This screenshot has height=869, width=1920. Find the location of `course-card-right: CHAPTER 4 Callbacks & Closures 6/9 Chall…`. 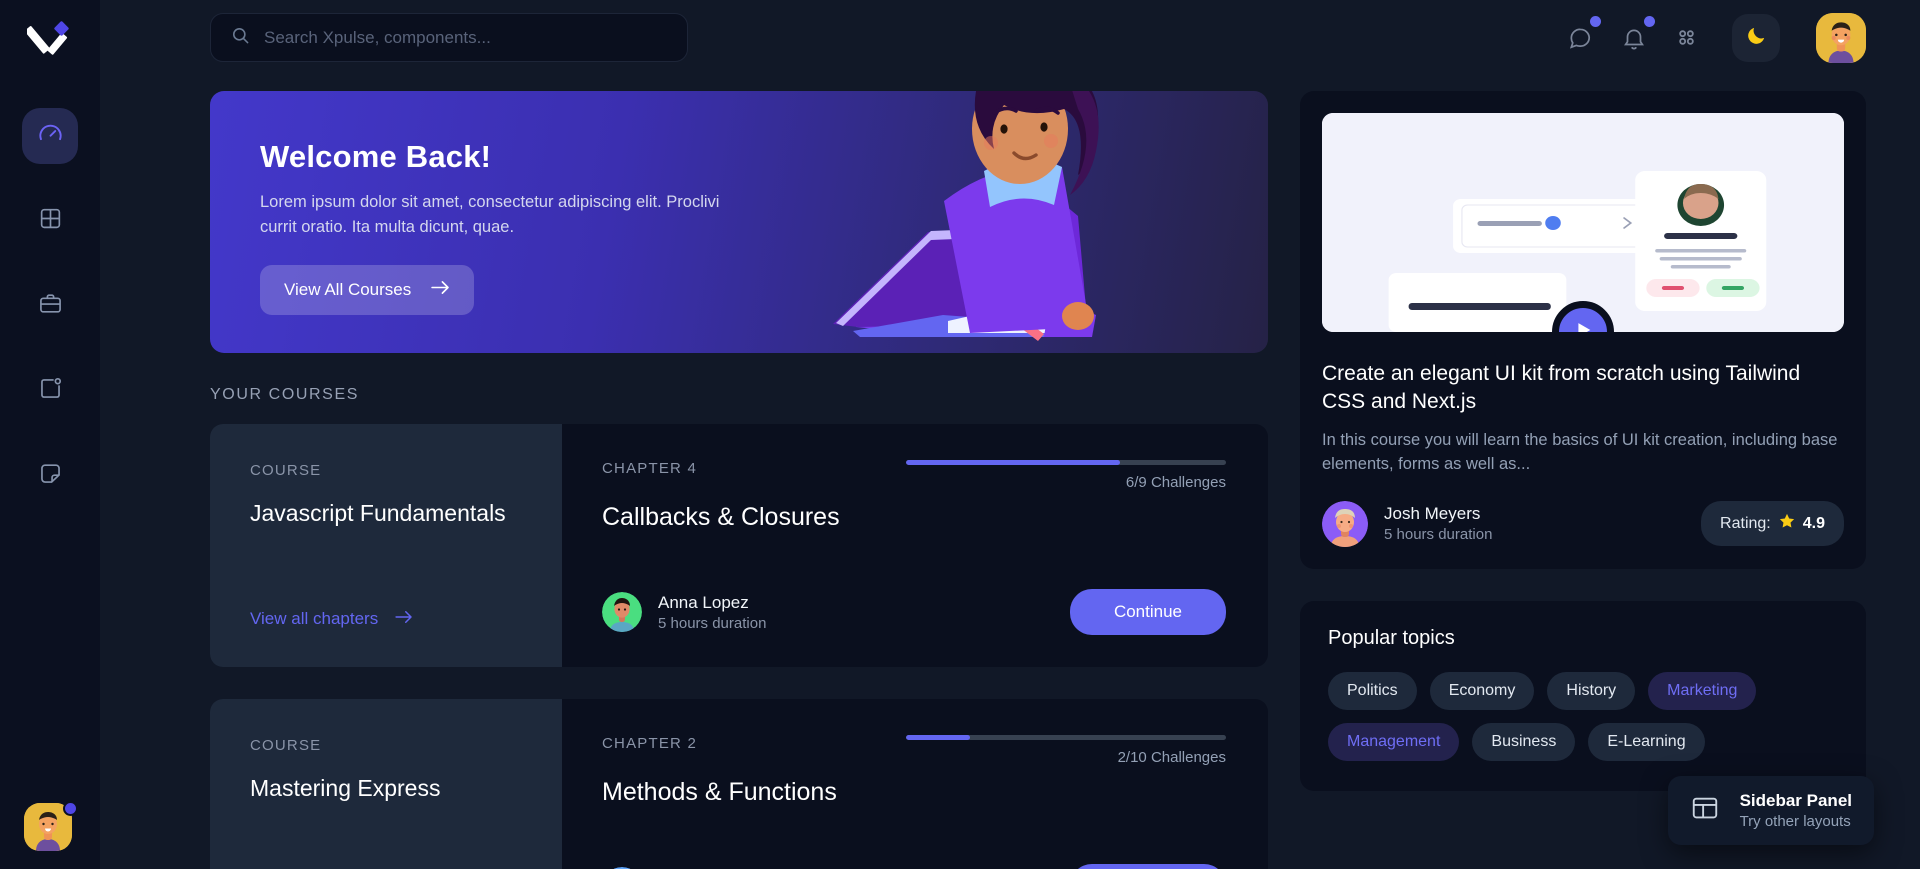

course-card-right: CHAPTER 4 Callbacks & Closures 6/9 Chall… is located at coordinates (915, 545).